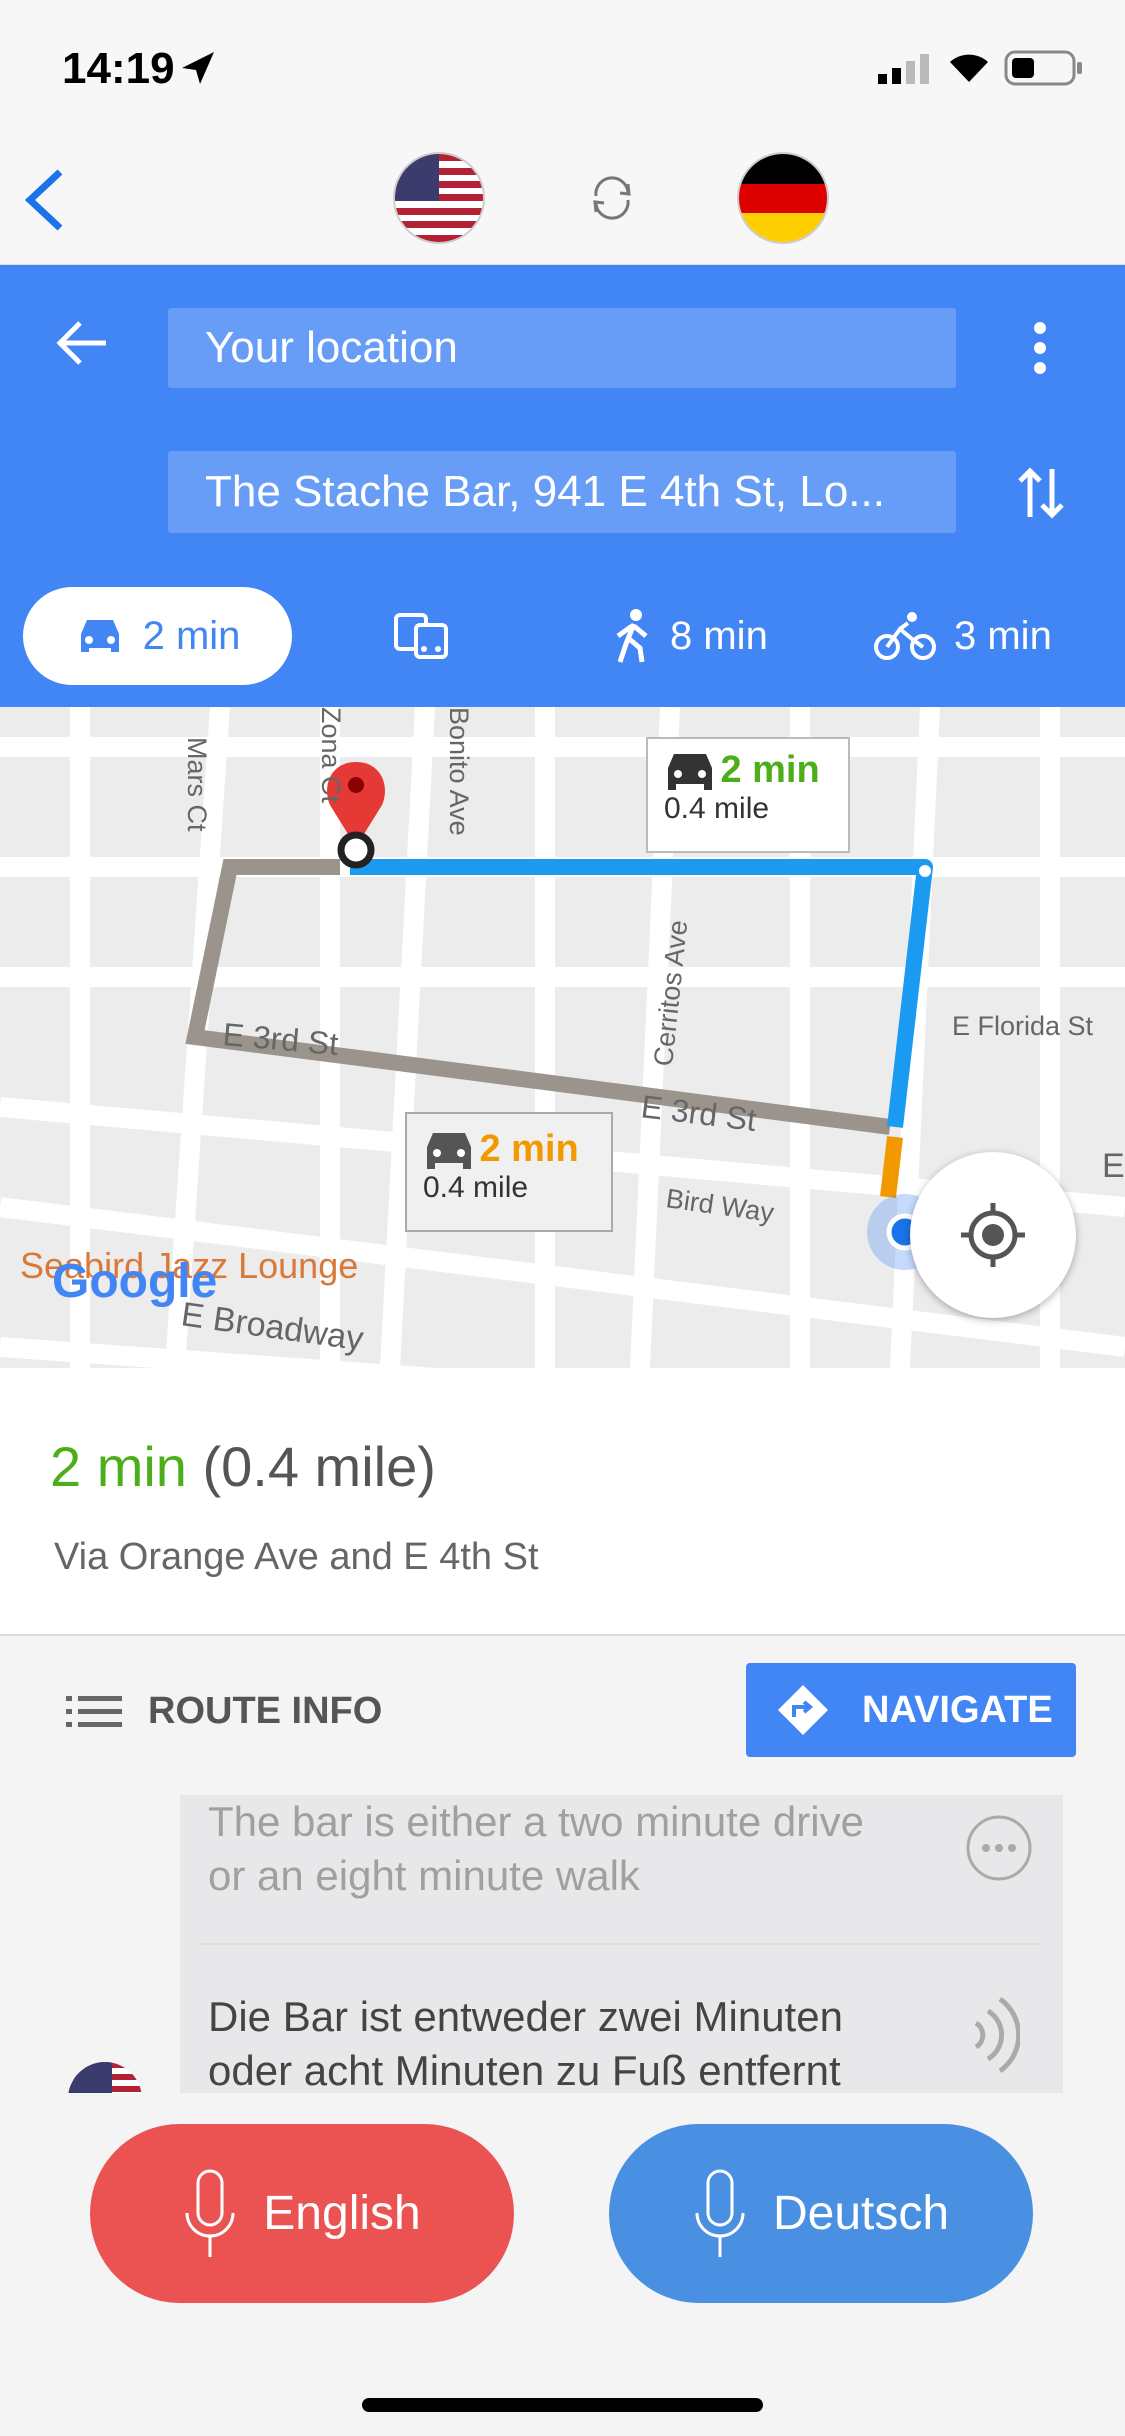  Describe the element at coordinates (82, 343) in the screenshot. I see `back-arrow-icon` at that location.